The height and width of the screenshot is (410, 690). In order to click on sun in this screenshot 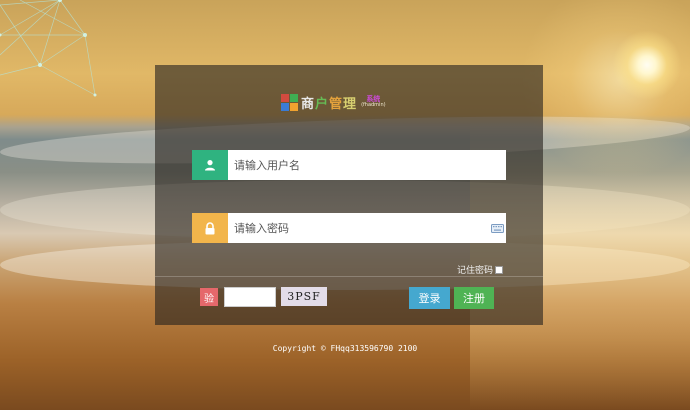, I will do `click(647, 65)`.